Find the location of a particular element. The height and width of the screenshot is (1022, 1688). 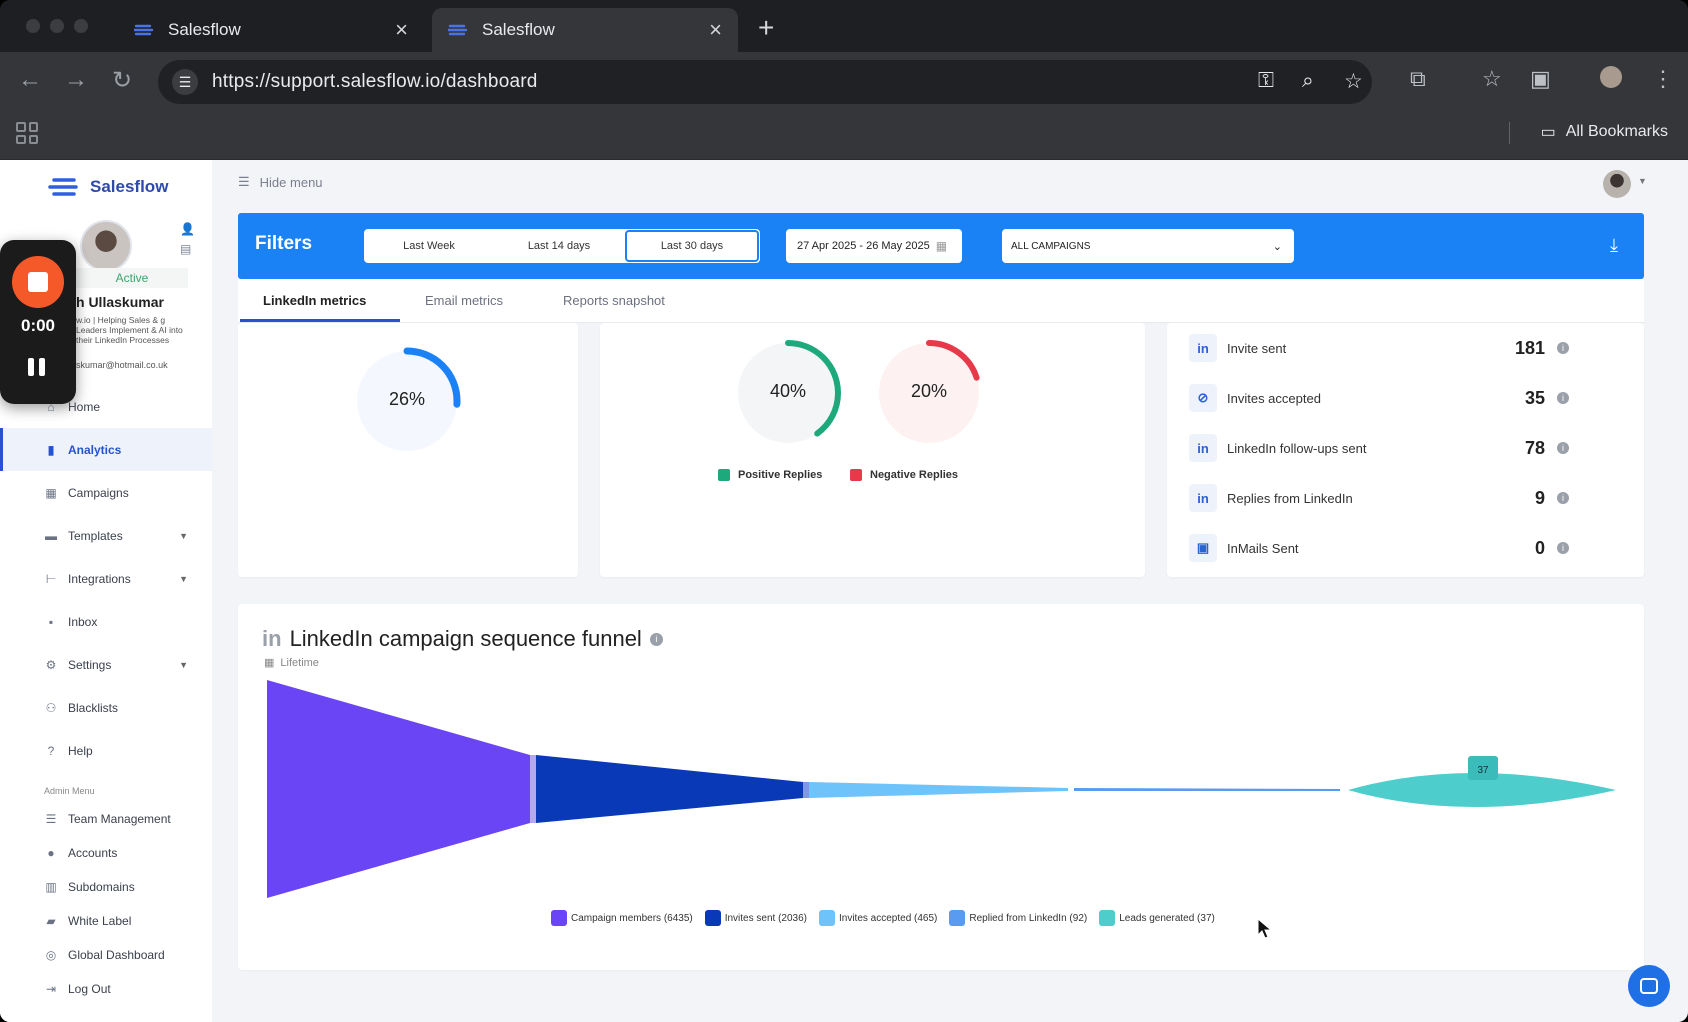

forward-icon: → is located at coordinates (76, 80).